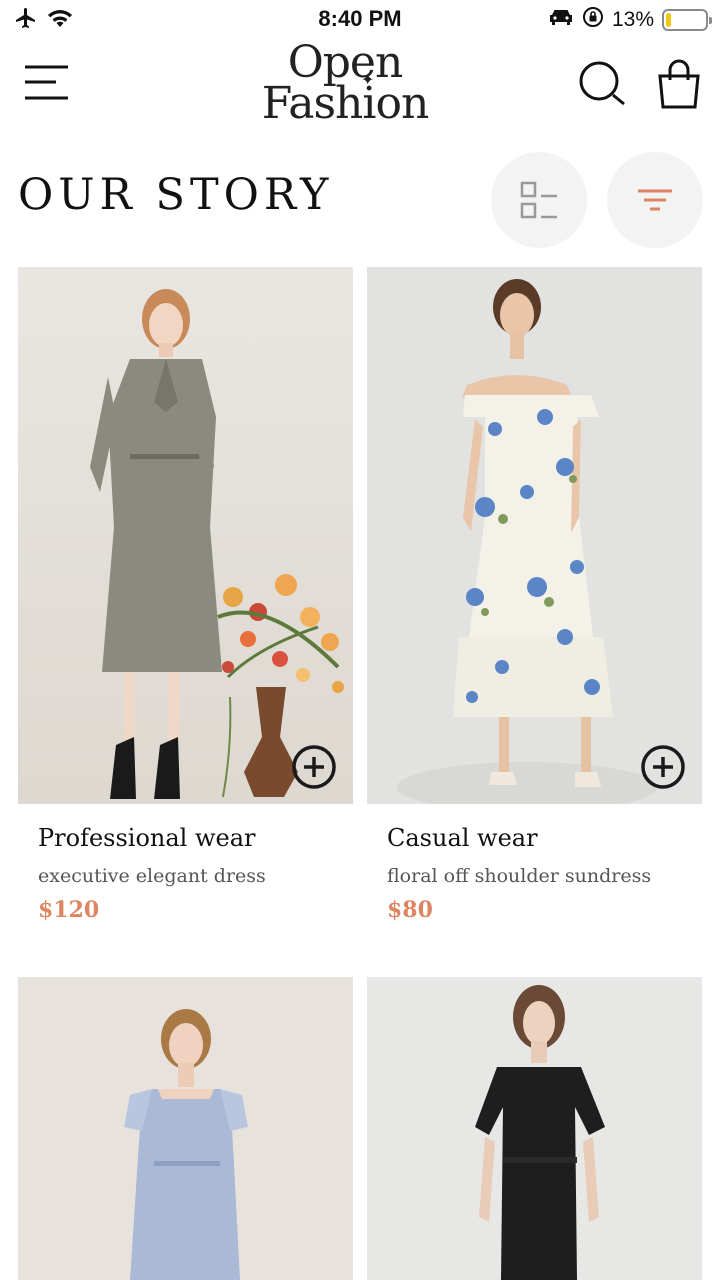 The width and height of the screenshot is (720, 1280). I want to click on car-icon, so click(561, 20).